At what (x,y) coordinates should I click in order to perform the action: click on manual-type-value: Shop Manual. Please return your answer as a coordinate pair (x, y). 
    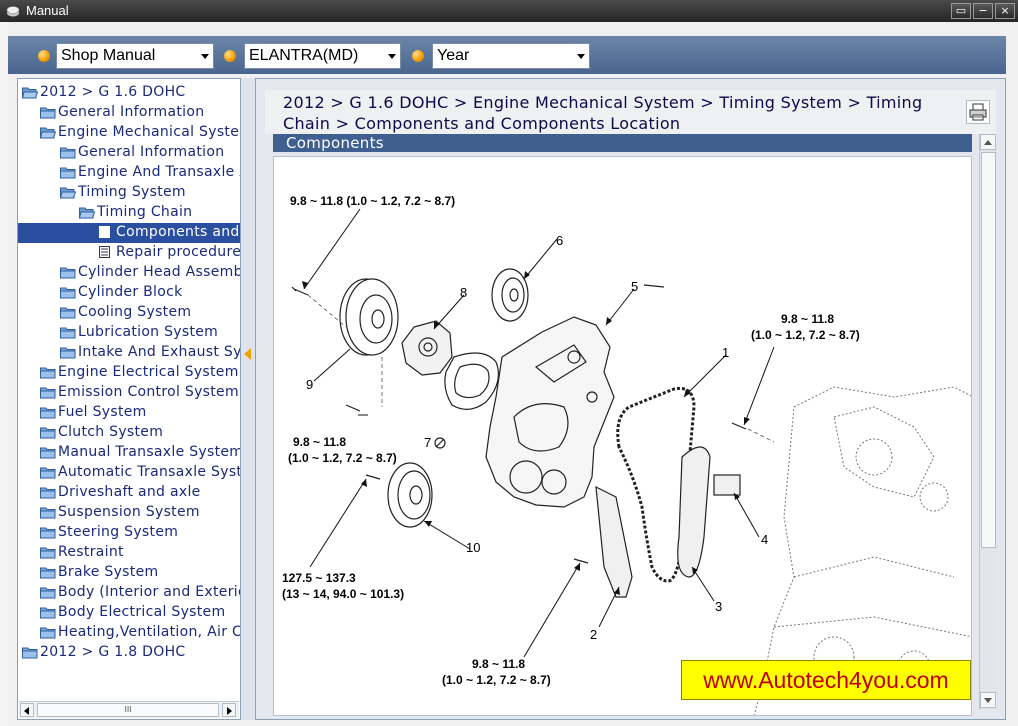
    Looking at the image, I should click on (108, 56).